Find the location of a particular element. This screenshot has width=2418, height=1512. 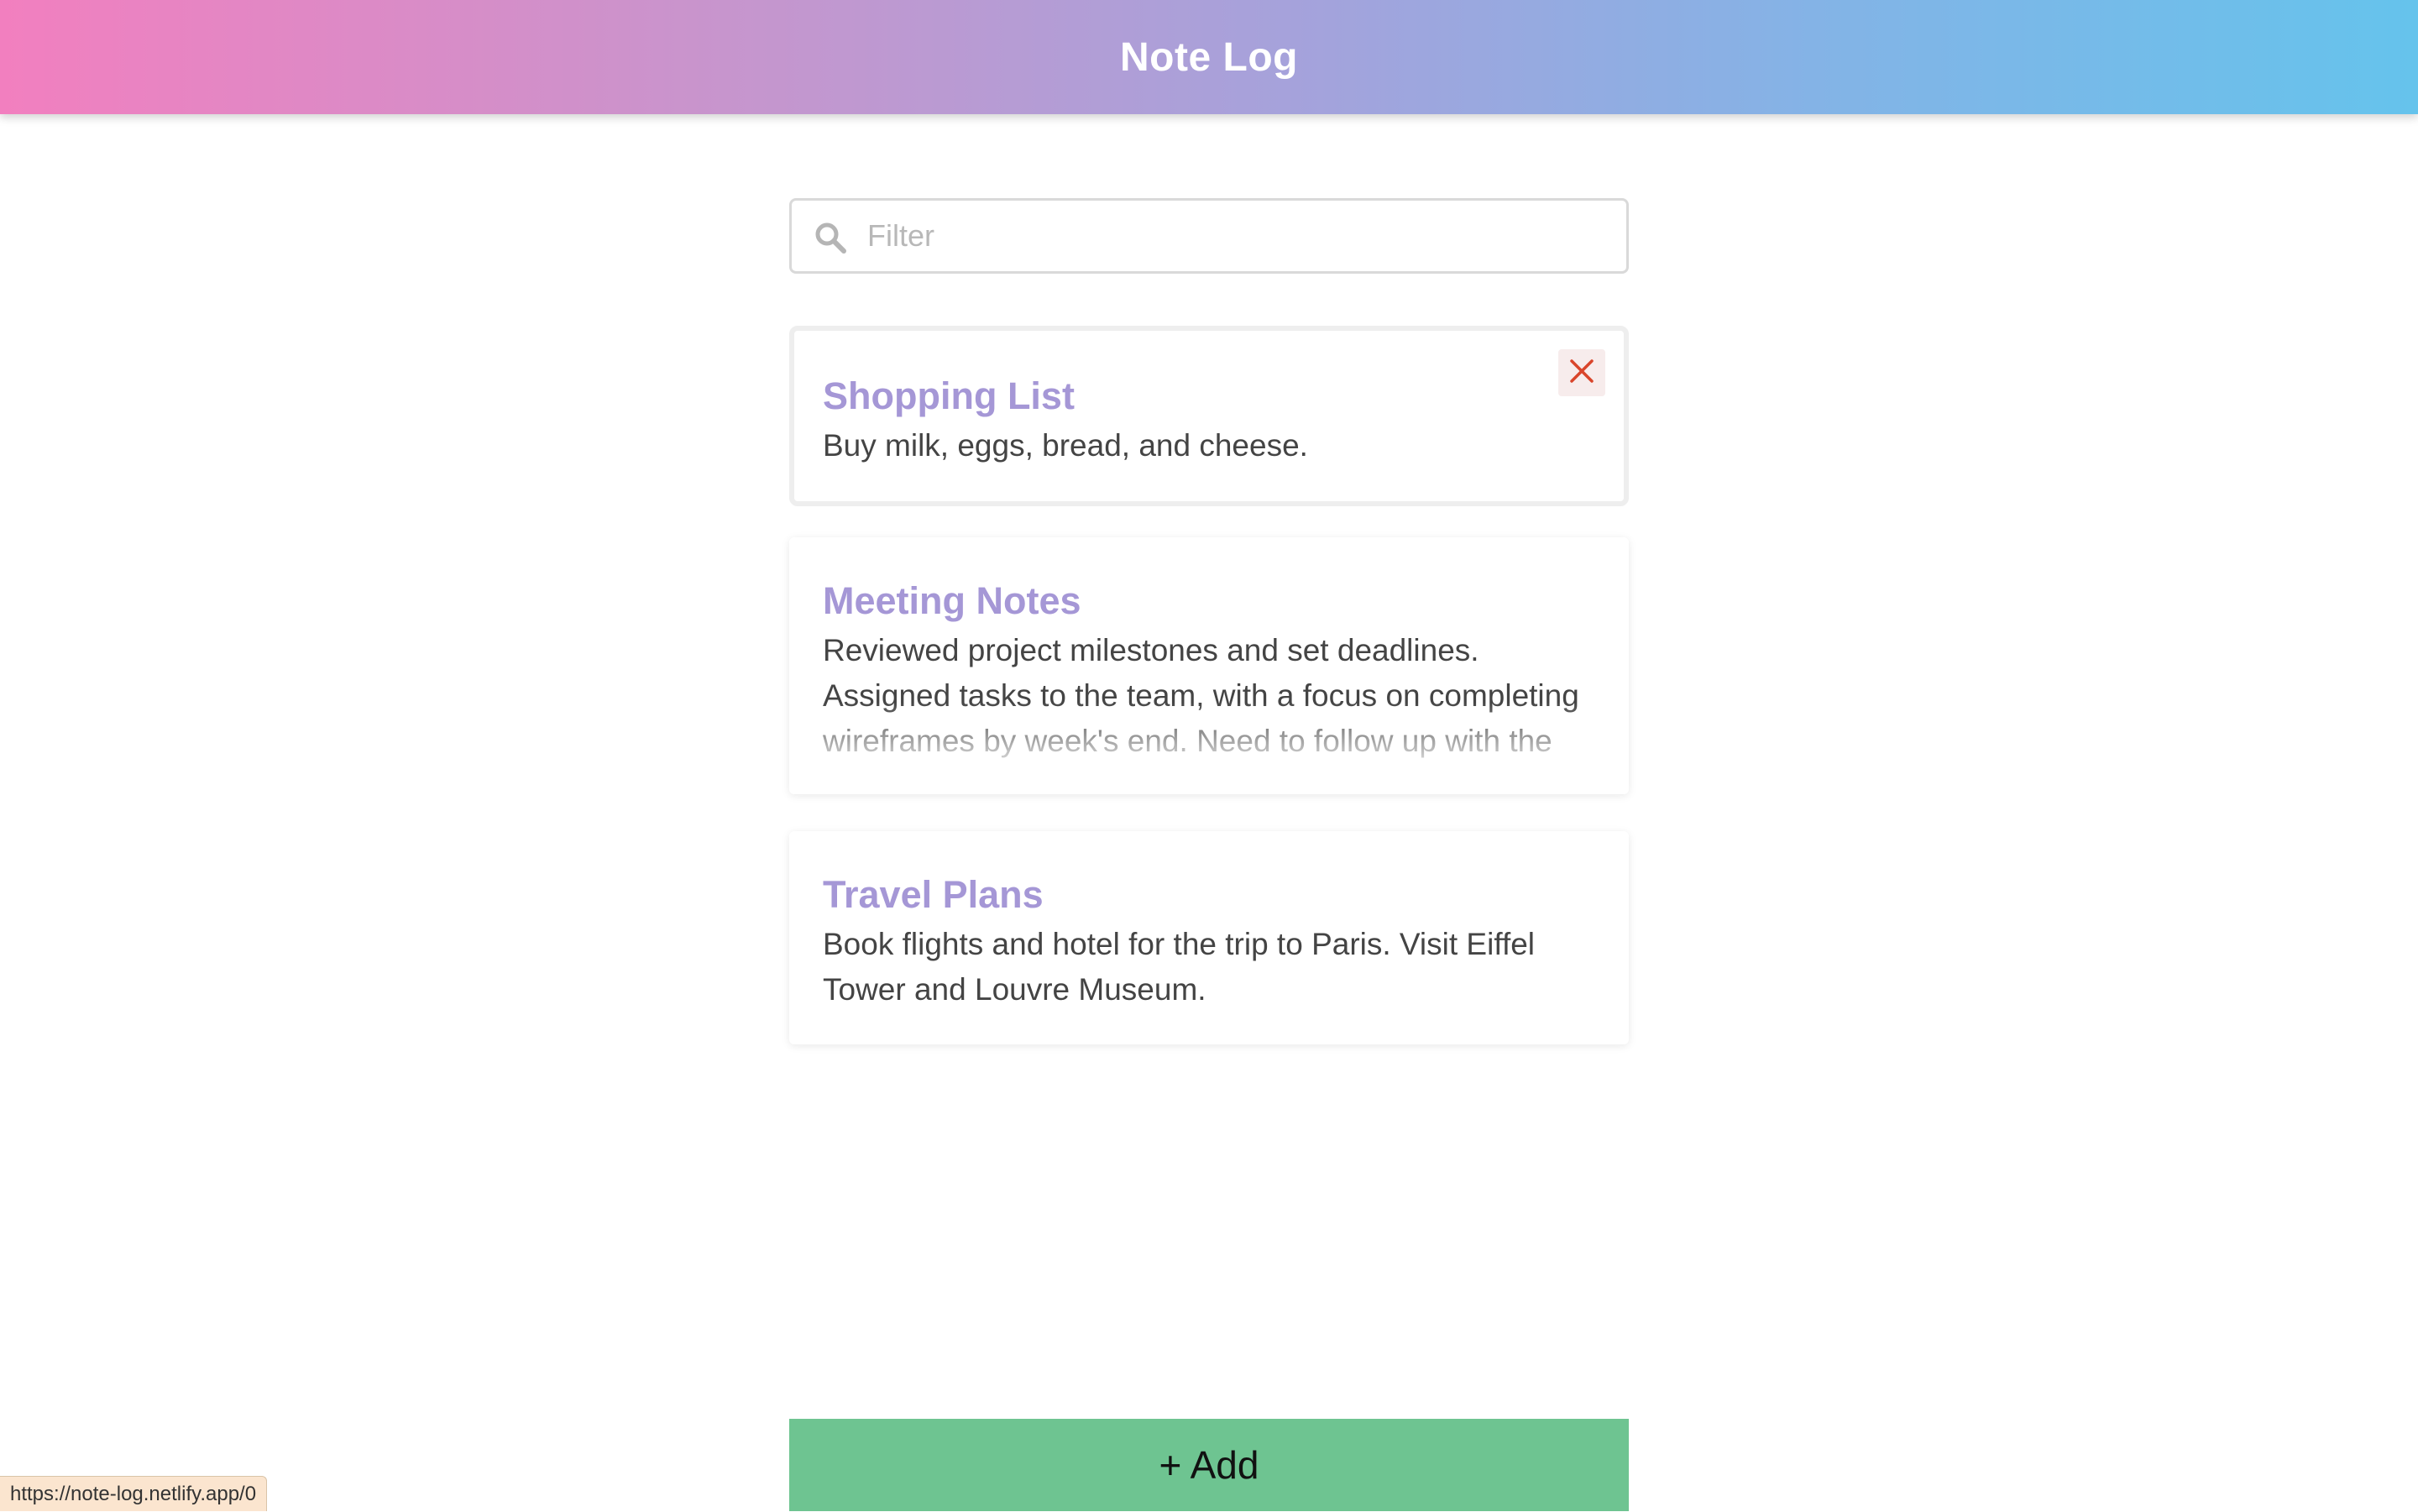

delete-note-button is located at coordinates (1581, 372).